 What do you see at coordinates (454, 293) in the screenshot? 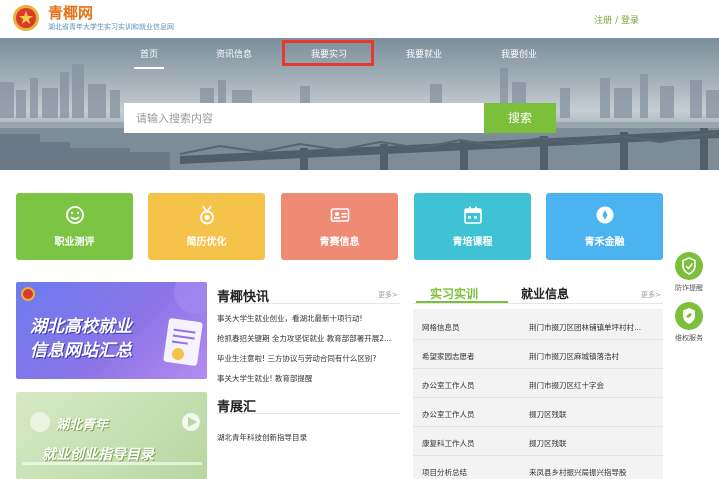
I see `tab-internship-training: 实习实训` at bounding box center [454, 293].